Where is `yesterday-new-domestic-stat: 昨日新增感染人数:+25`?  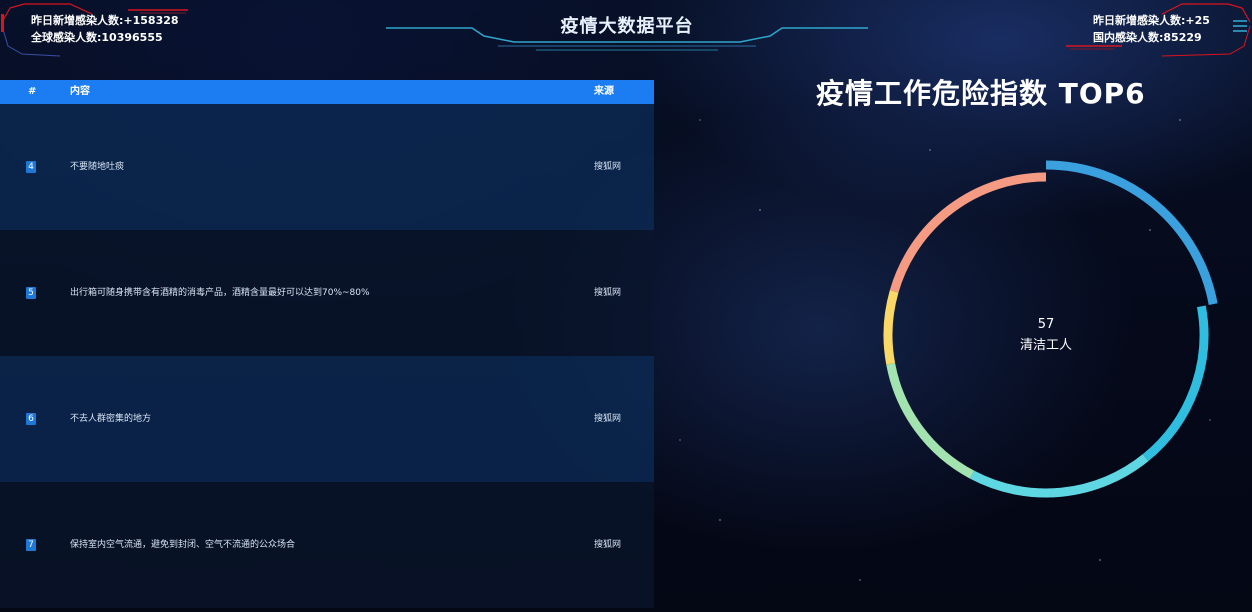 yesterday-new-domestic-stat: 昨日新增感染人数:+25 is located at coordinates (1151, 20).